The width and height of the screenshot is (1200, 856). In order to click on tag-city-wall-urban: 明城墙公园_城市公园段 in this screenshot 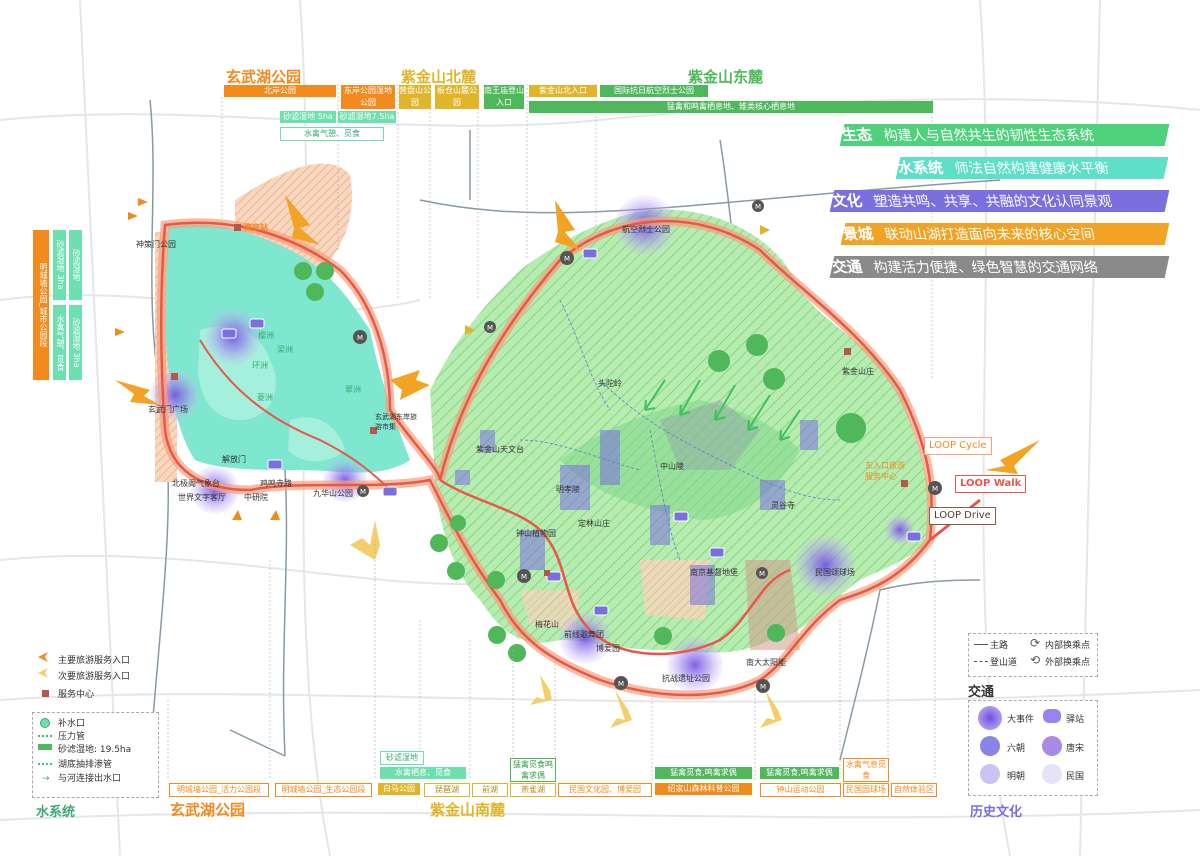, I will do `click(41, 305)`.